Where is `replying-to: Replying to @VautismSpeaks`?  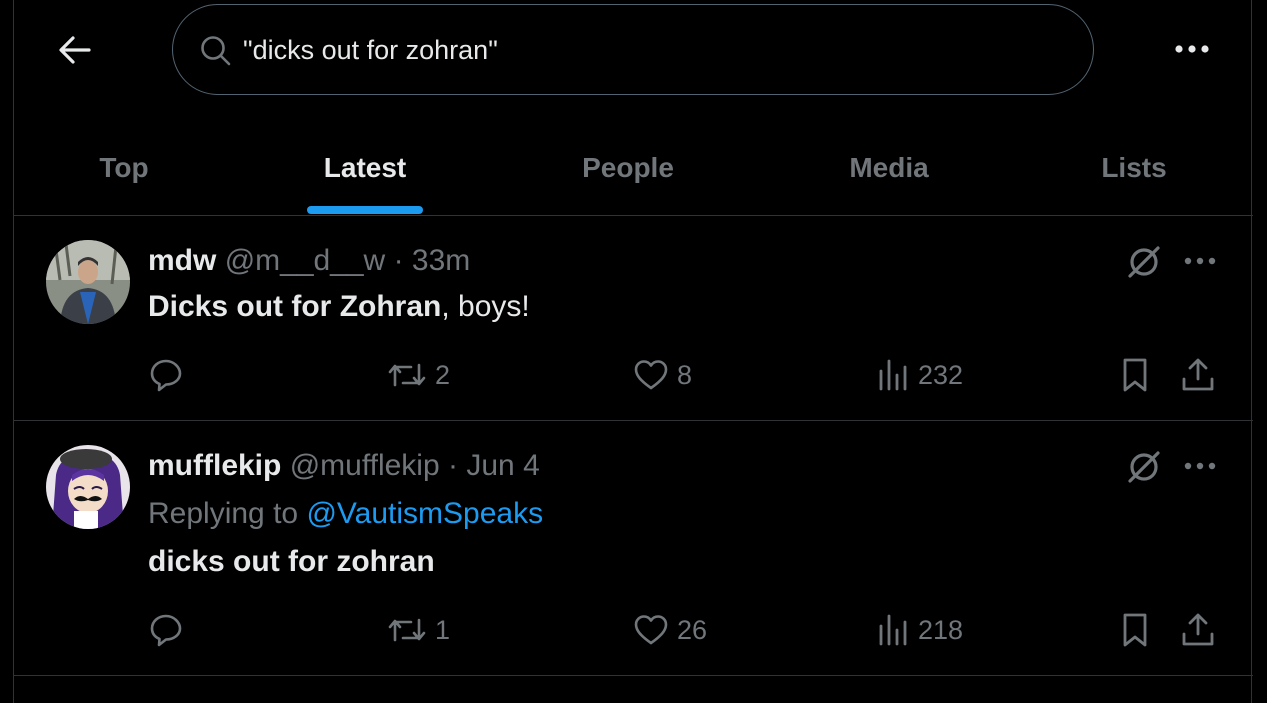 replying-to: Replying to @VautismSpeaks is located at coordinates (345, 514).